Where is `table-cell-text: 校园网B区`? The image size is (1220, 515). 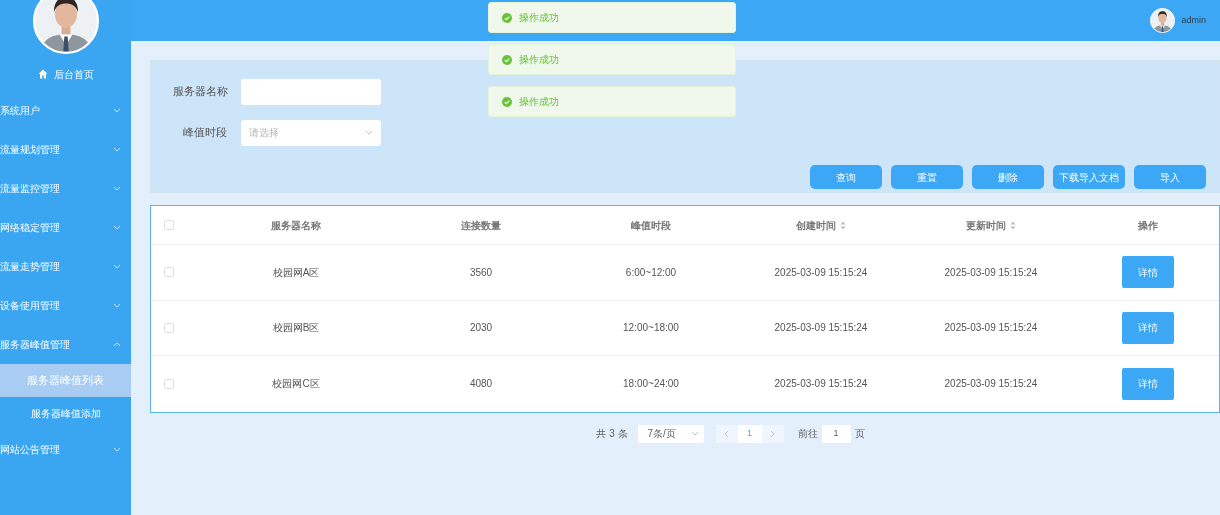 table-cell-text: 校园网B区 is located at coordinates (296, 328).